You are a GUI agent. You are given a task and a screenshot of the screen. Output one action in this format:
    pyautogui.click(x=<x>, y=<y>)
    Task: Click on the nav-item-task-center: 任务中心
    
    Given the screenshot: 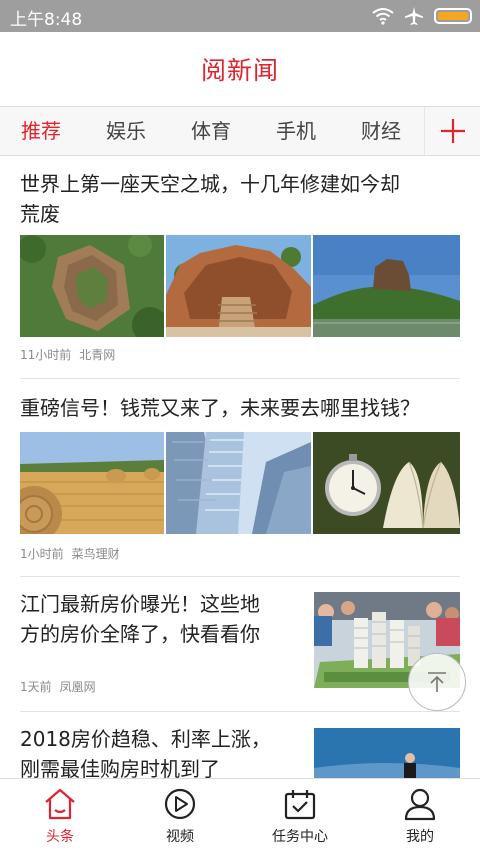 What is the action you would take?
    pyautogui.click(x=300, y=816)
    